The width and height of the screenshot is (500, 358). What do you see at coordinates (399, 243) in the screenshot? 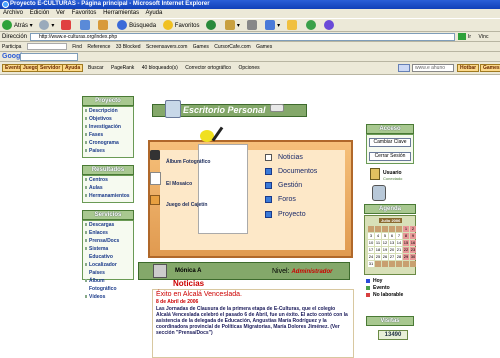
I see `calendar-day: 14` at bounding box center [399, 243].